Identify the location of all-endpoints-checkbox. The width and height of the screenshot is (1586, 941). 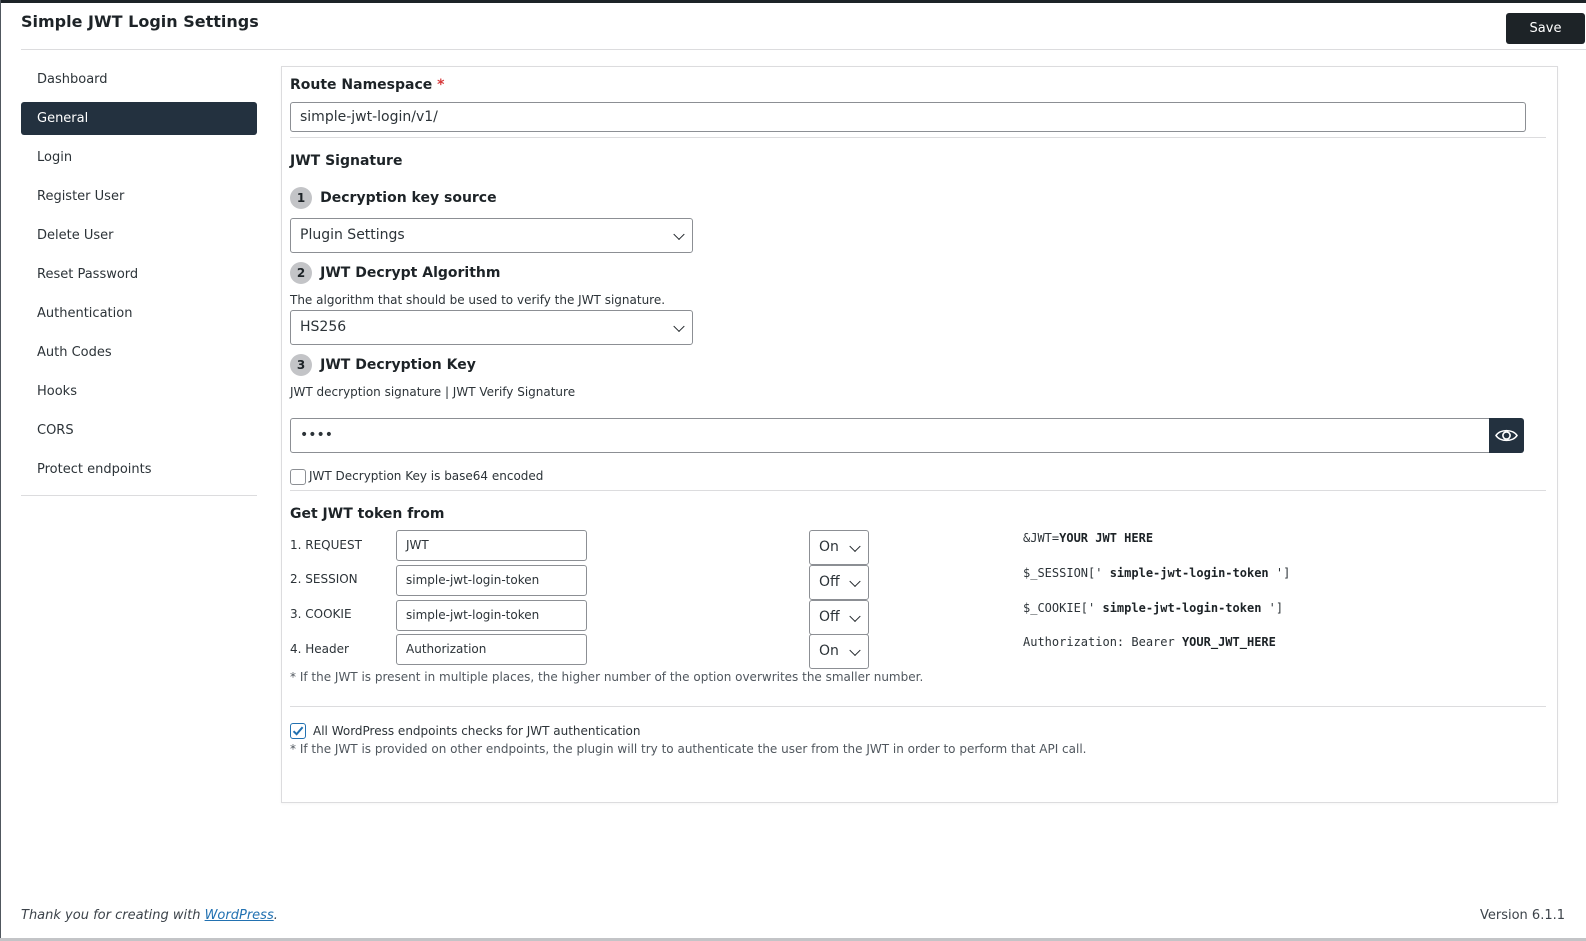
(298, 731).